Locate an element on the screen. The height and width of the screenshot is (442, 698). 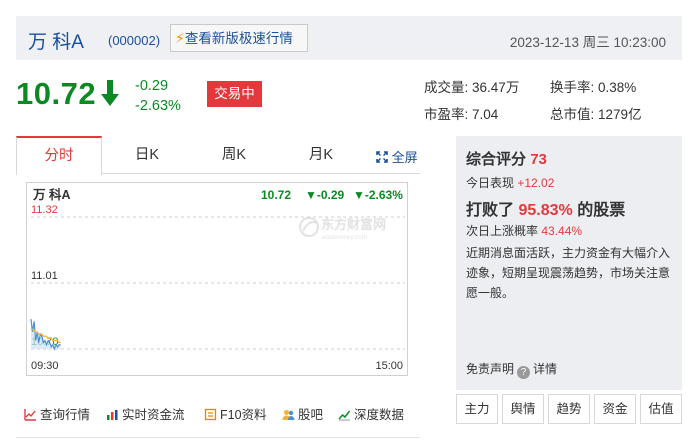
trend-button: 趋势 is located at coordinates (569, 409).